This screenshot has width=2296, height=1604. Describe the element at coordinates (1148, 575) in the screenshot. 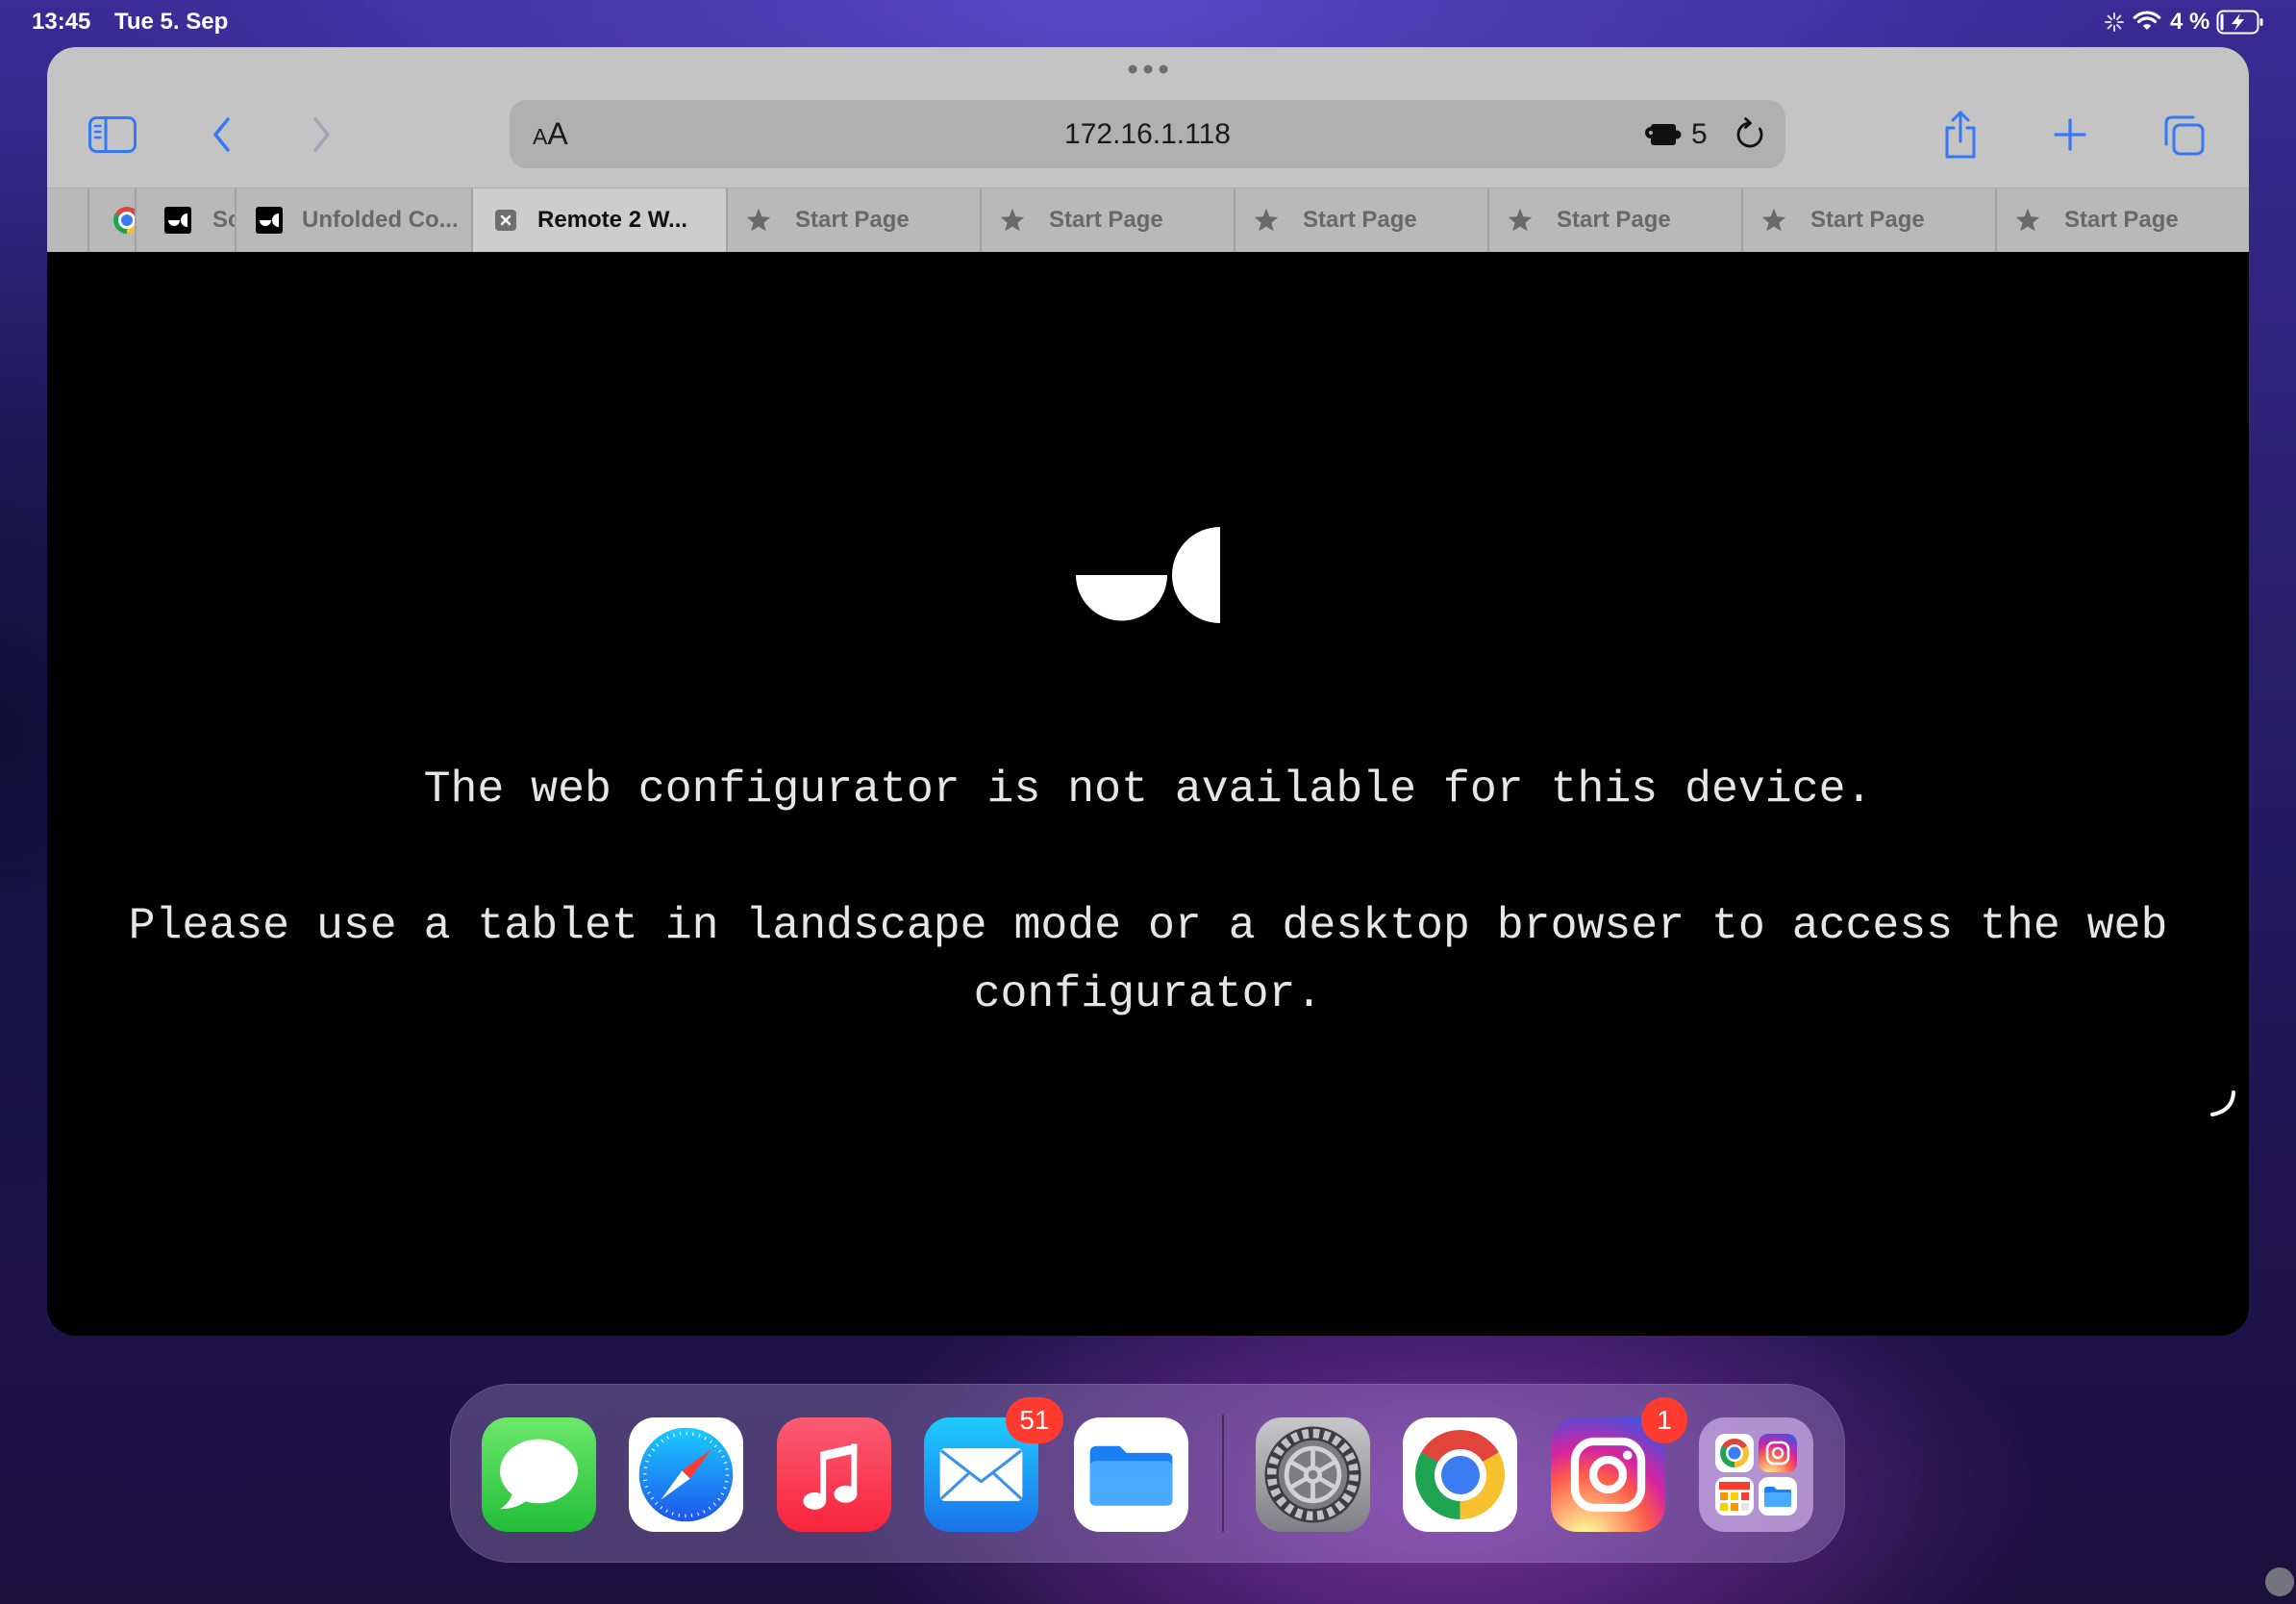

I see `unfolded-circle-logo` at that location.